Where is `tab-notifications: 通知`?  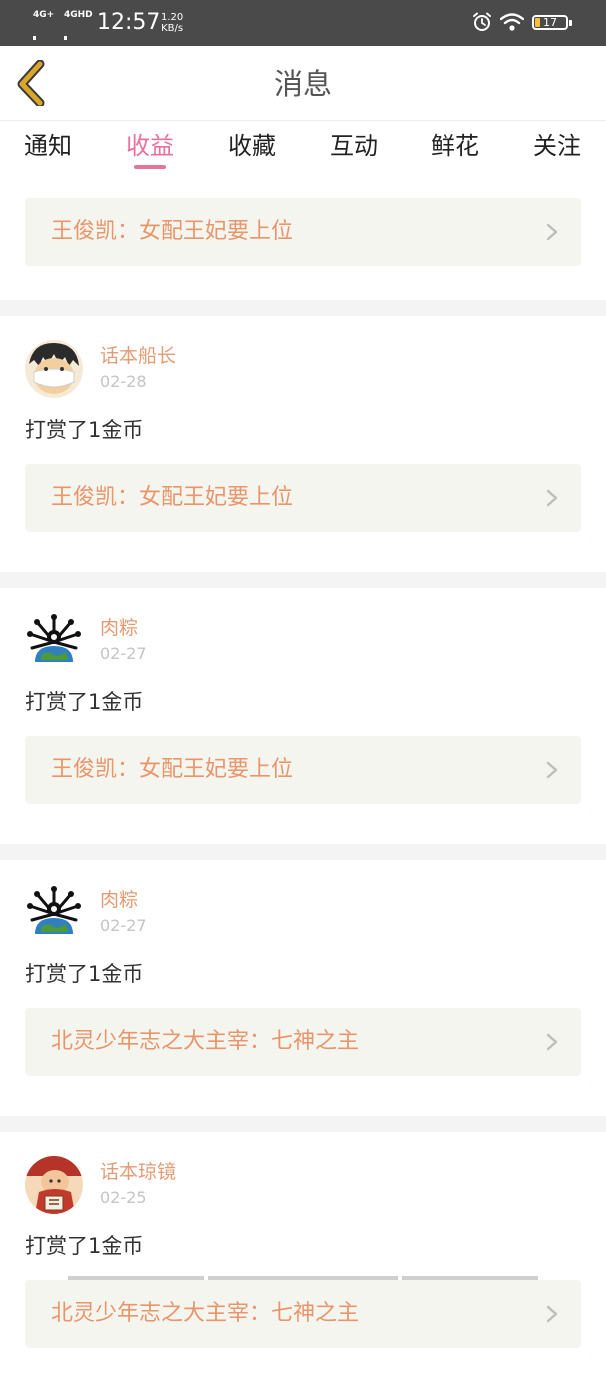
tab-notifications: 通知 is located at coordinates (48, 146).